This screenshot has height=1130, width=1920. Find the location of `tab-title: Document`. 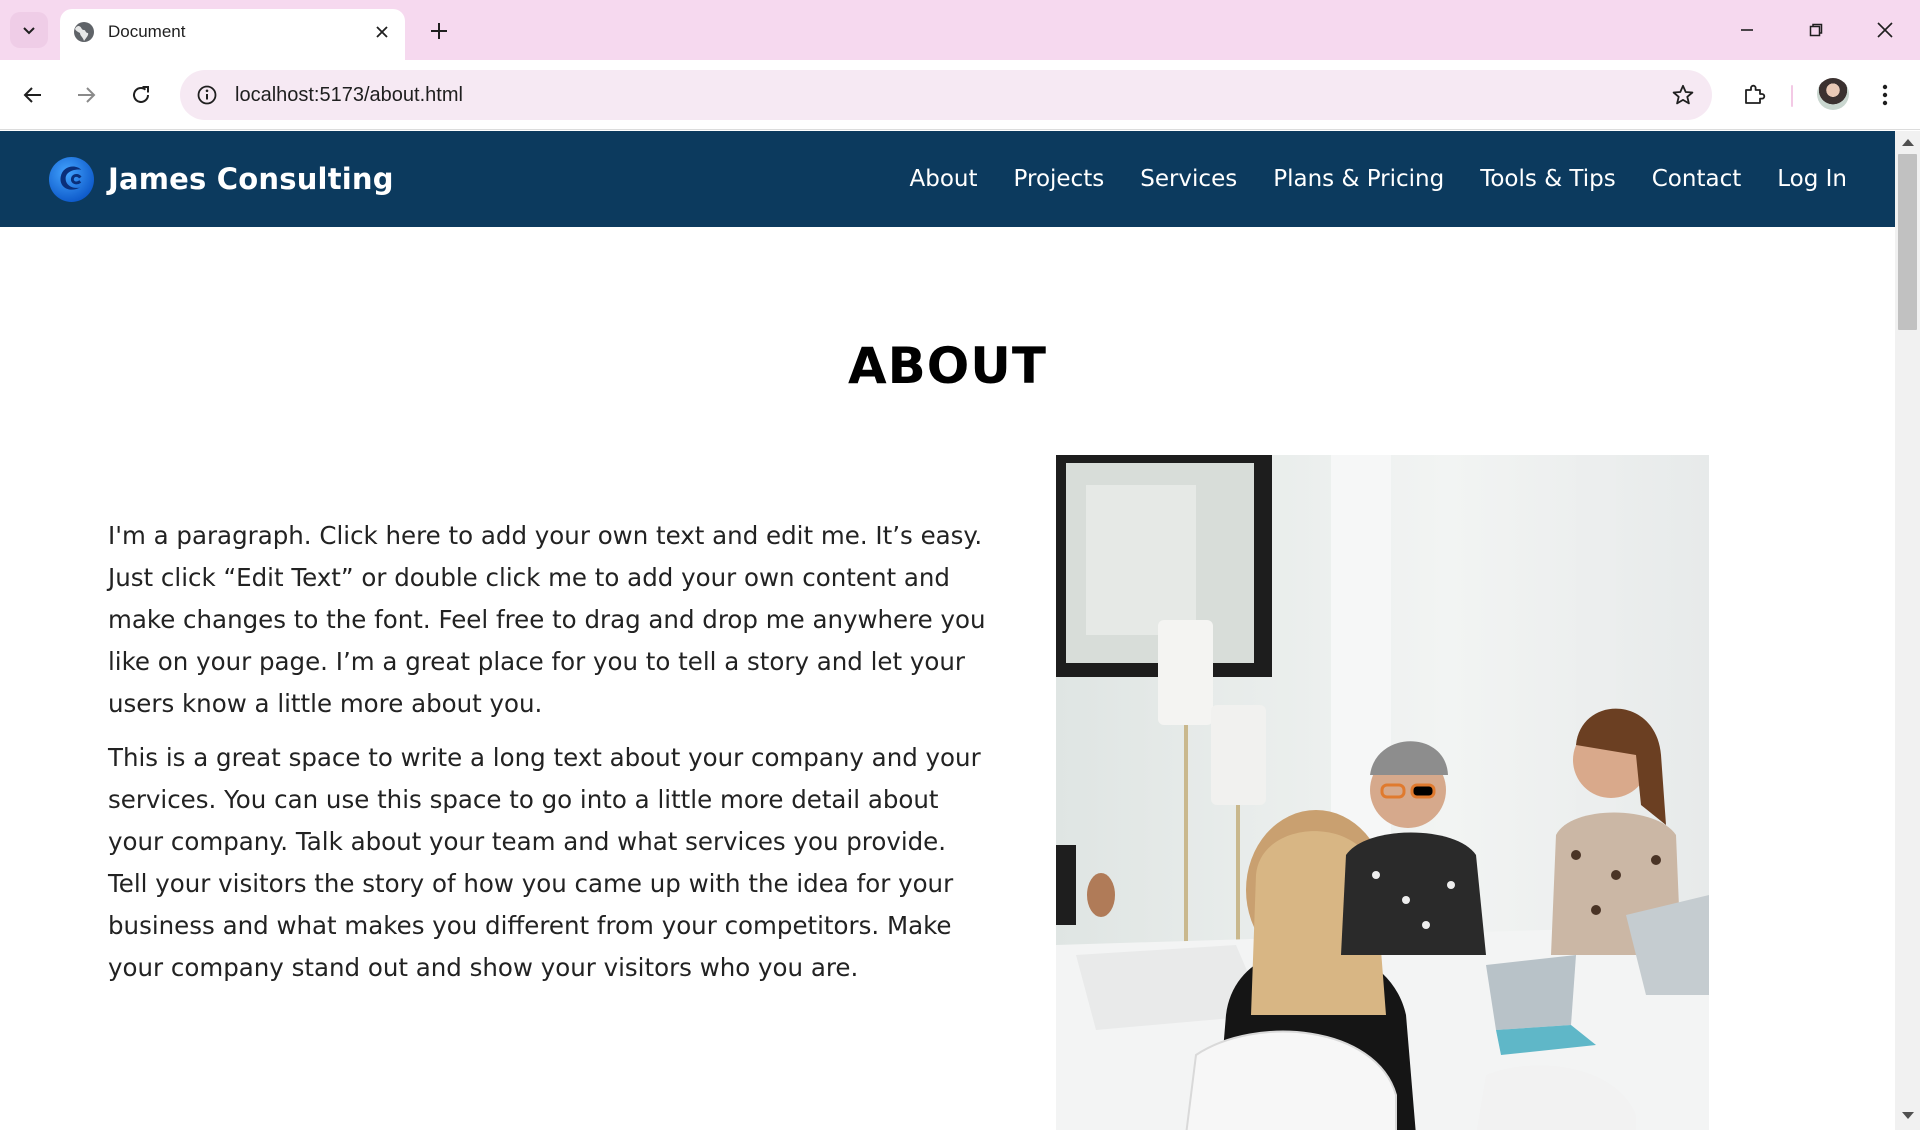

tab-title: Document is located at coordinates (147, 31).